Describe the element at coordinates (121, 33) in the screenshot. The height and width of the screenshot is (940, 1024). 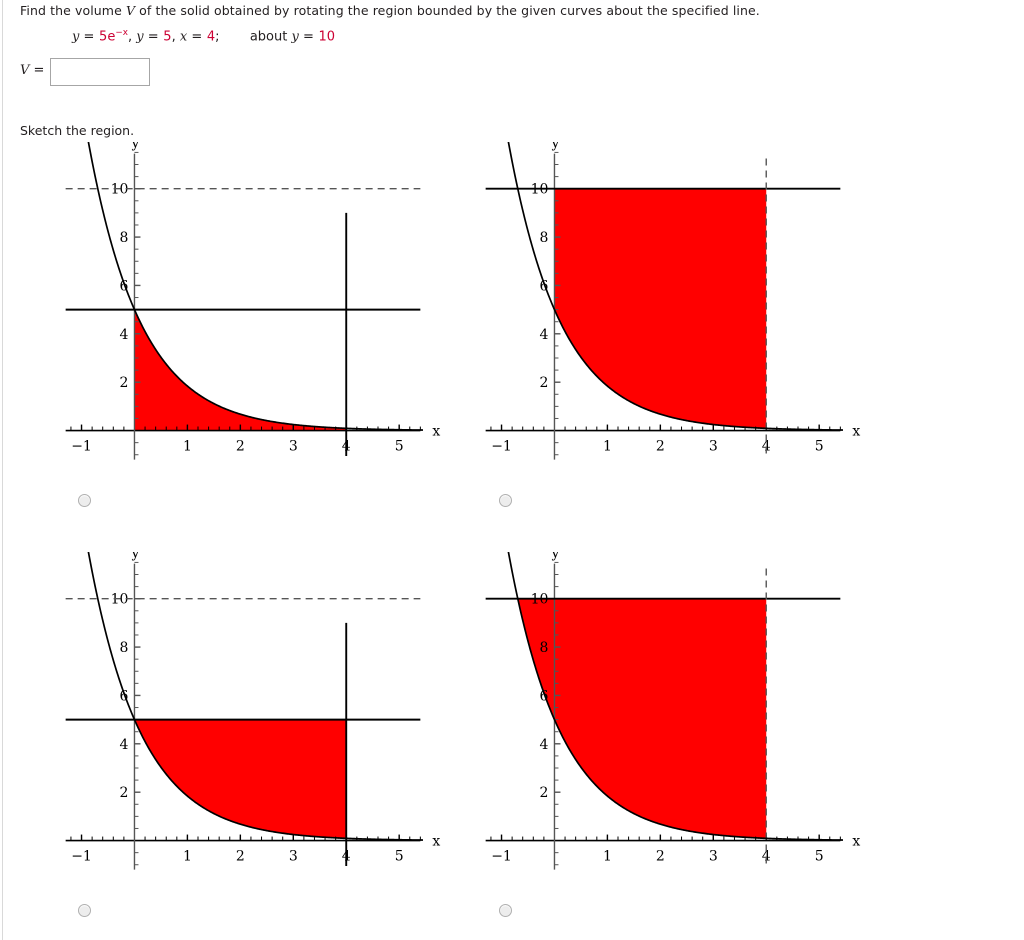
I see `eq-exponent: −x` at that location.